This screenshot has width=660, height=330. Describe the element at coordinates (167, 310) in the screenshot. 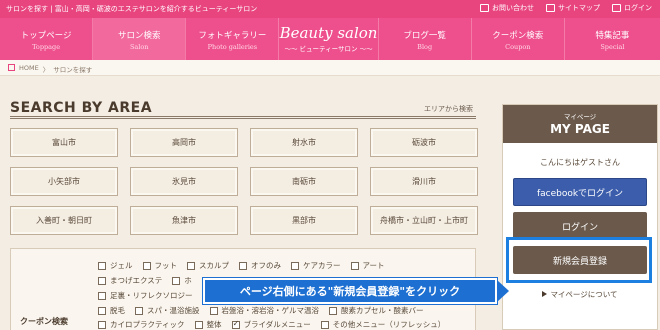

I see `filter-checkbox: スパ・温浴施設` at that location.